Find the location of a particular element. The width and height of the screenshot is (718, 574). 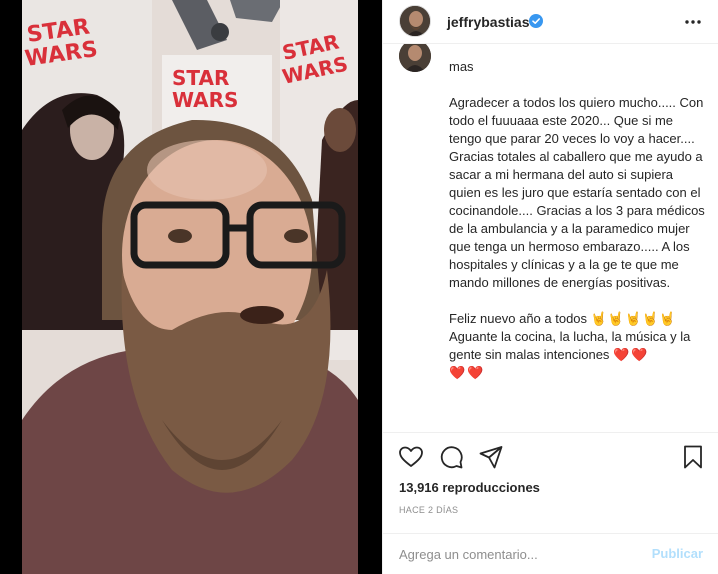

caption-greeting: Feliz nuevo año a todos is located at coordinates (520, 318).